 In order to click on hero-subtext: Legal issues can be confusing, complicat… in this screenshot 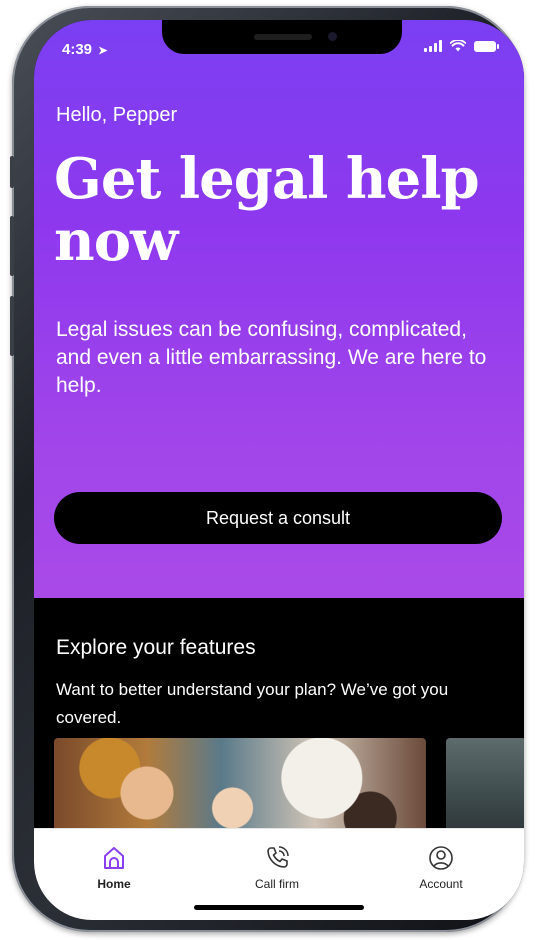, I will do `click(271, 357)`.